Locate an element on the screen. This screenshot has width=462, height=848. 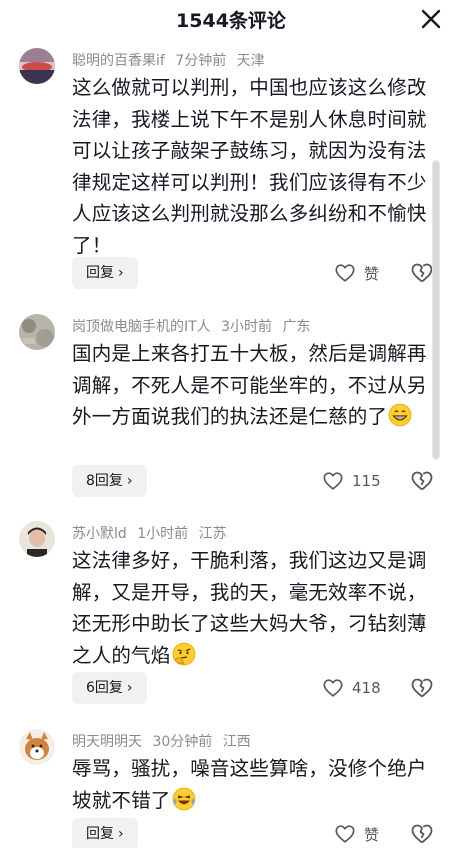
reply-label: 6回复 is located at coordinates (104, 688).